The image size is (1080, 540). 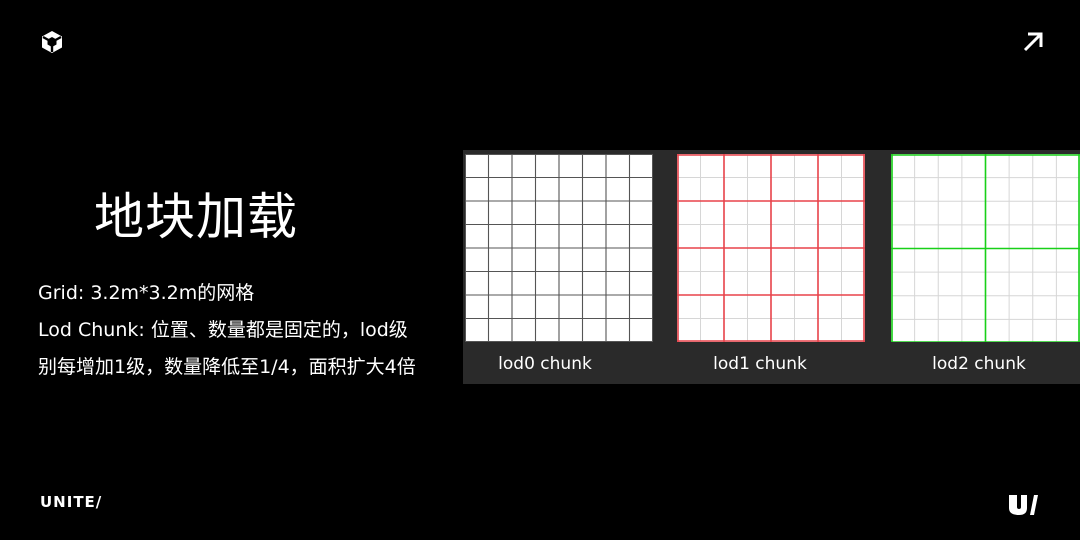 I want to click on lod1-chunk-label: lod1 chunk, so click(x=760, y=364).